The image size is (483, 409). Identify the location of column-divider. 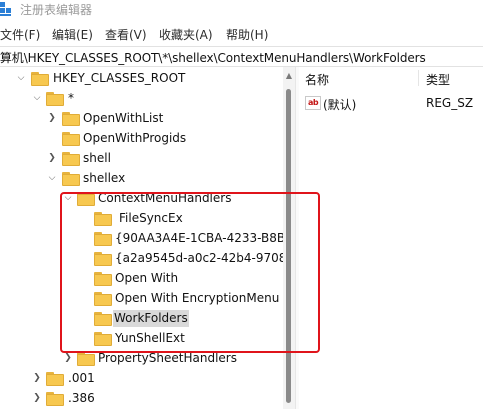
(418, 78).